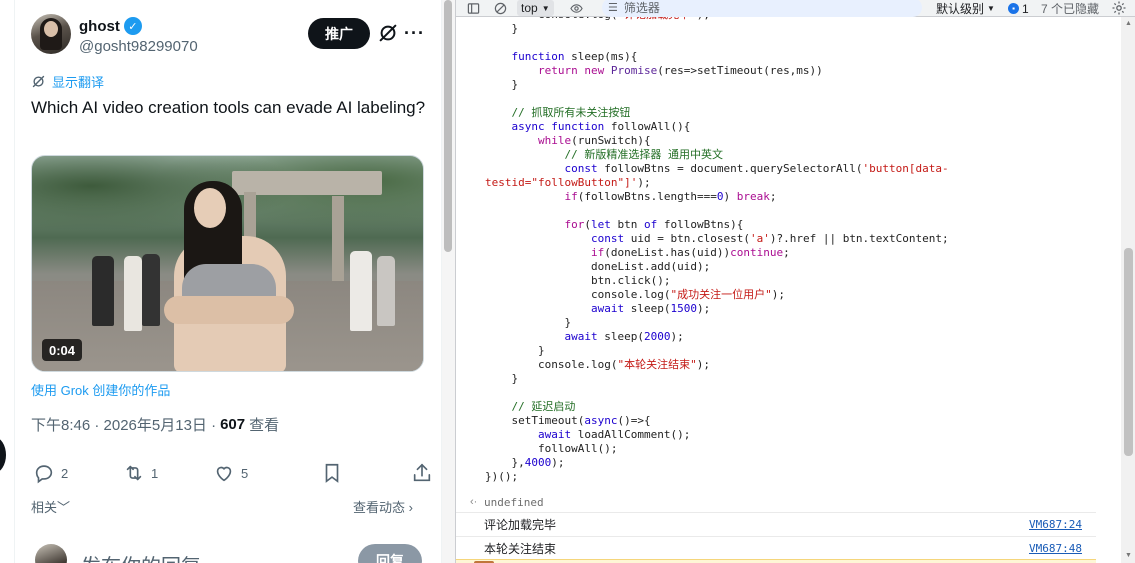 The image size is (1135, 563). What do you see at coordinates (388, 33) in the screenshot?
I see `grok-icon` at bounding box center [388, 33].